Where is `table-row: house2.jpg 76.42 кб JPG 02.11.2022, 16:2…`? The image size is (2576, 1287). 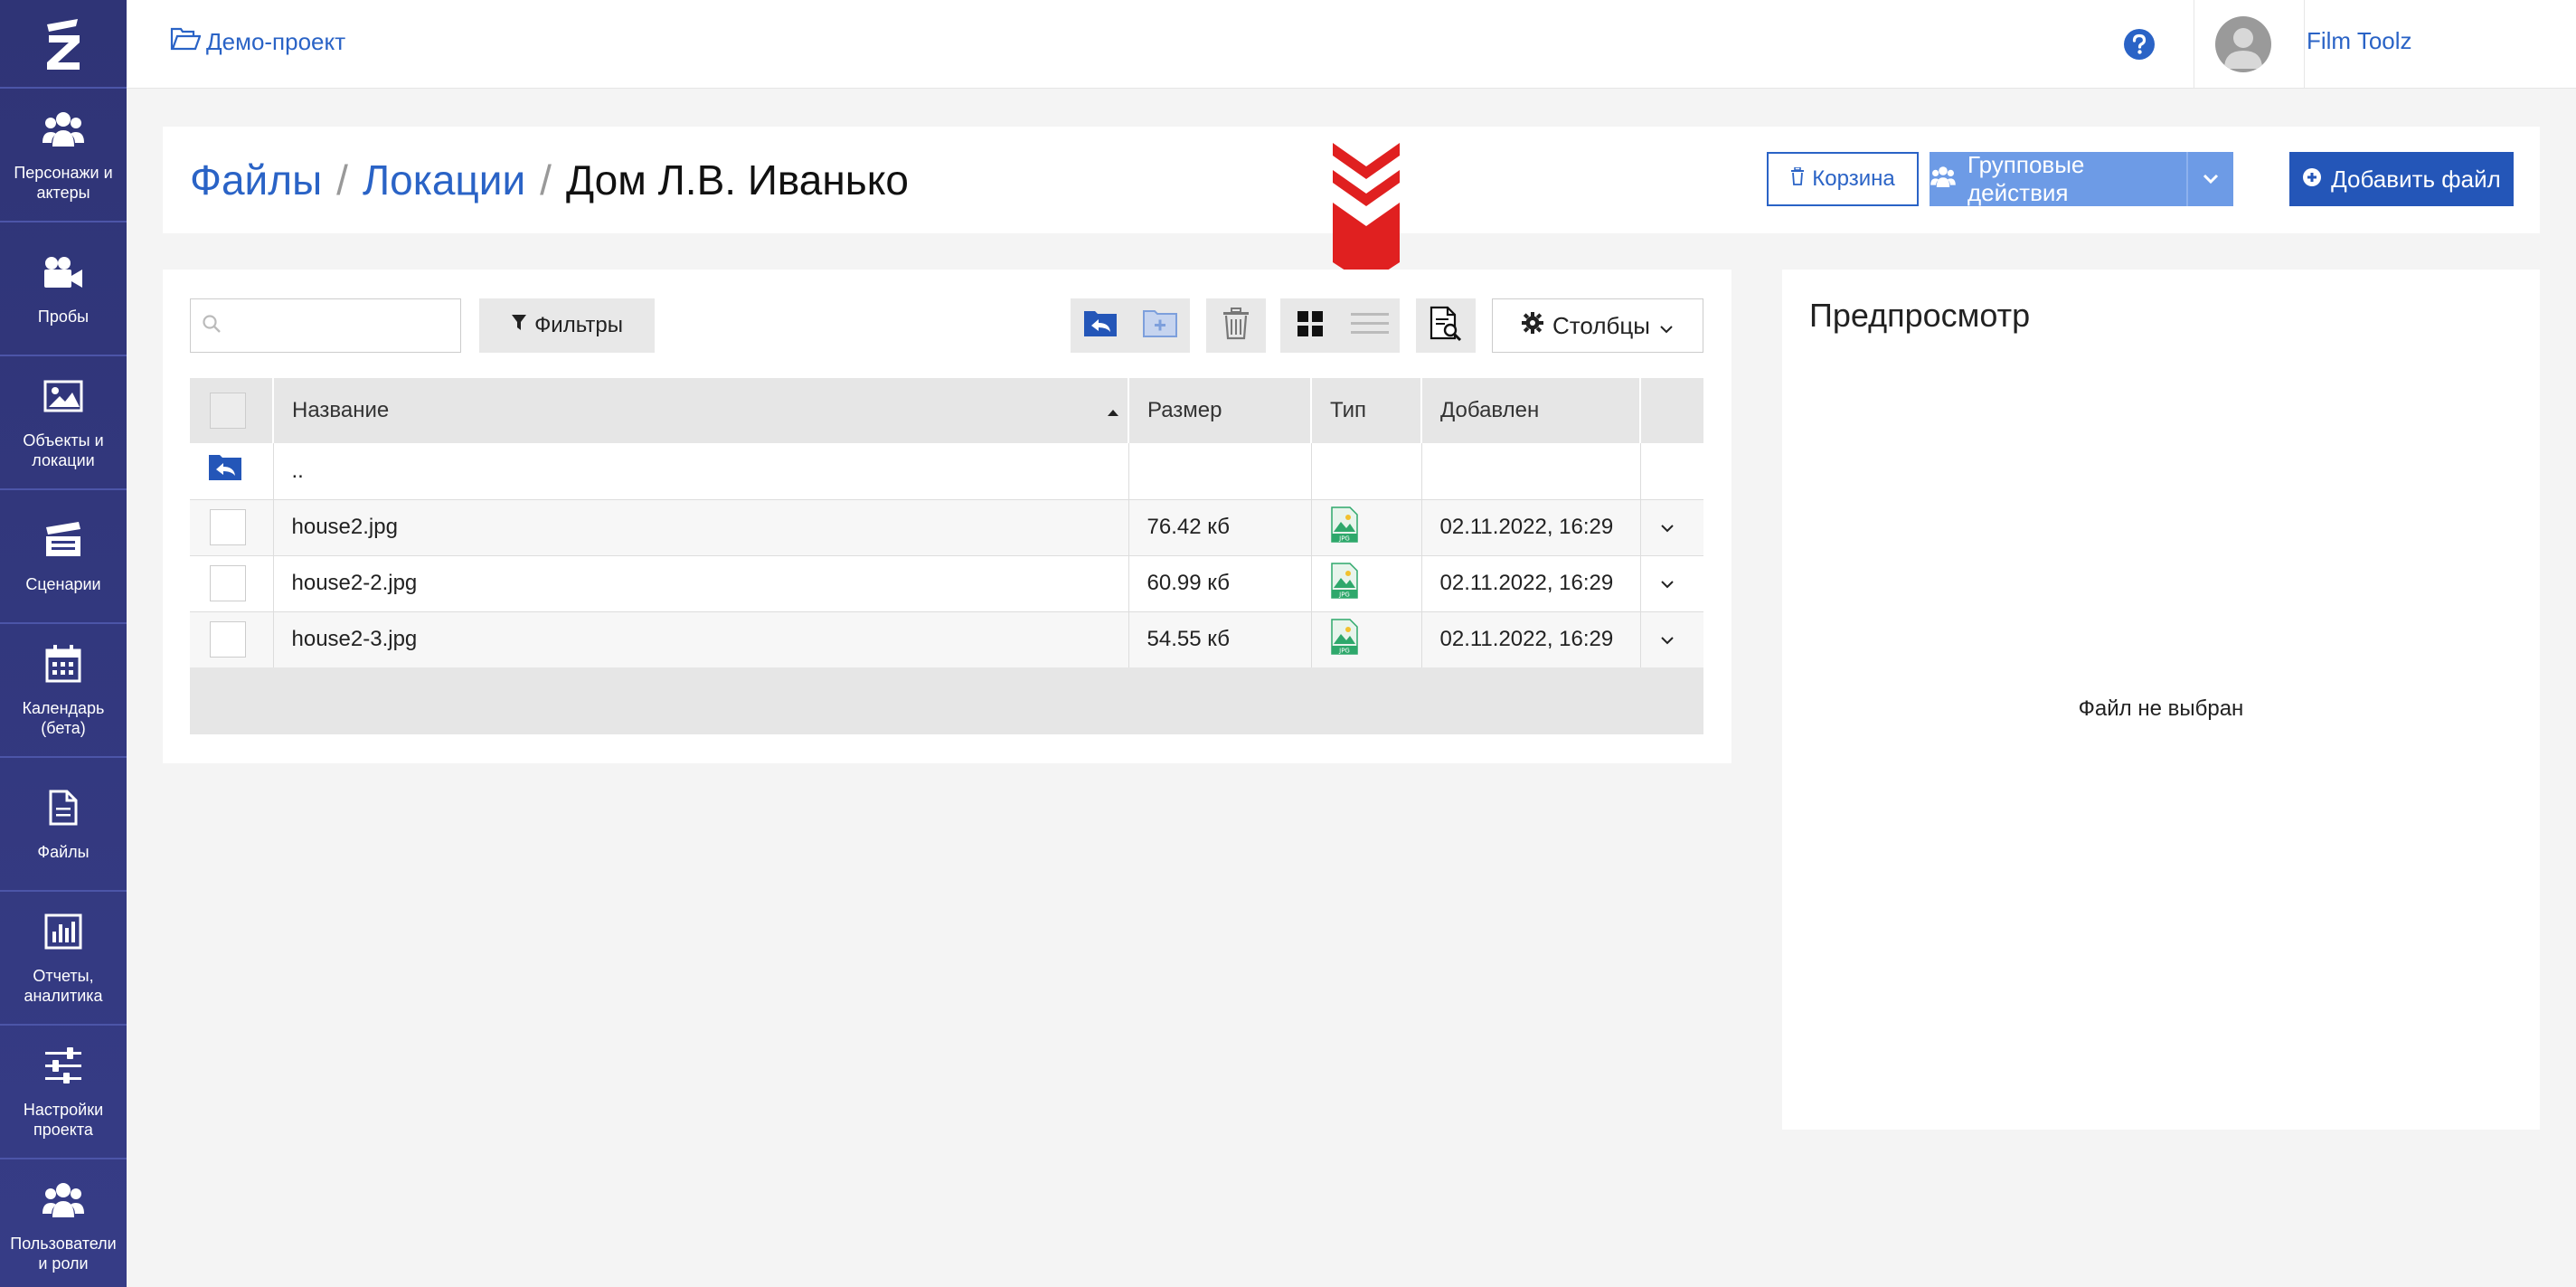 table-row: house2.jpg 76.42 кб JPG 02.11.2022, 16:2… is located at coordinates (947, 528).